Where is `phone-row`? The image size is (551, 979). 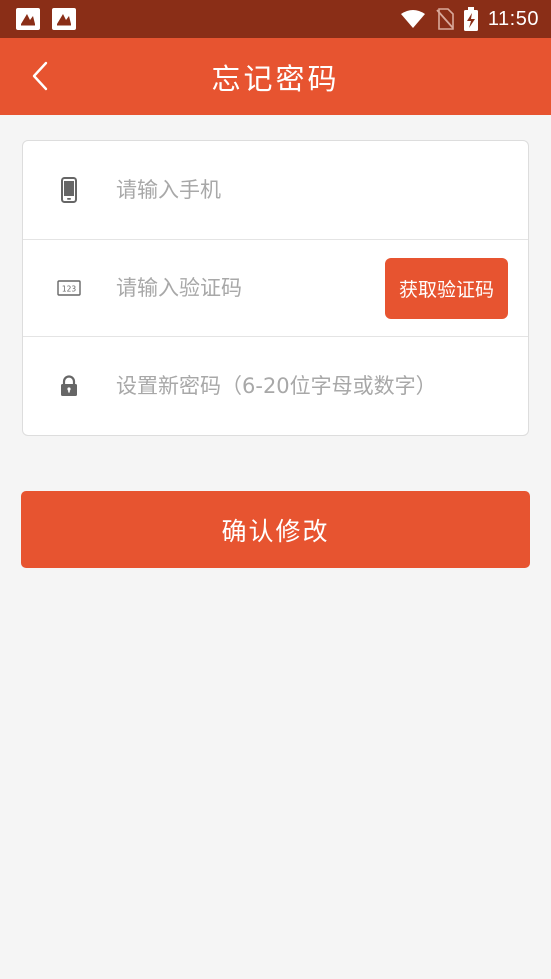
phone-row is located at coordinates (275, 190).